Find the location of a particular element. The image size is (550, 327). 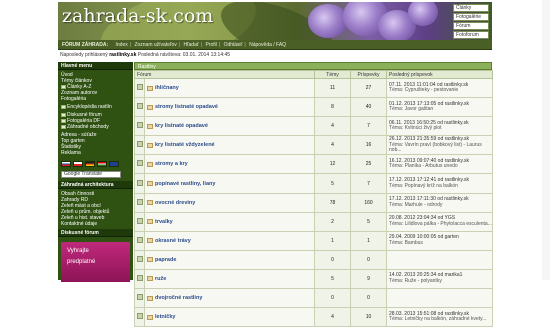

forum-name-link: okrasné trávy is located at coordinates (173, 241).